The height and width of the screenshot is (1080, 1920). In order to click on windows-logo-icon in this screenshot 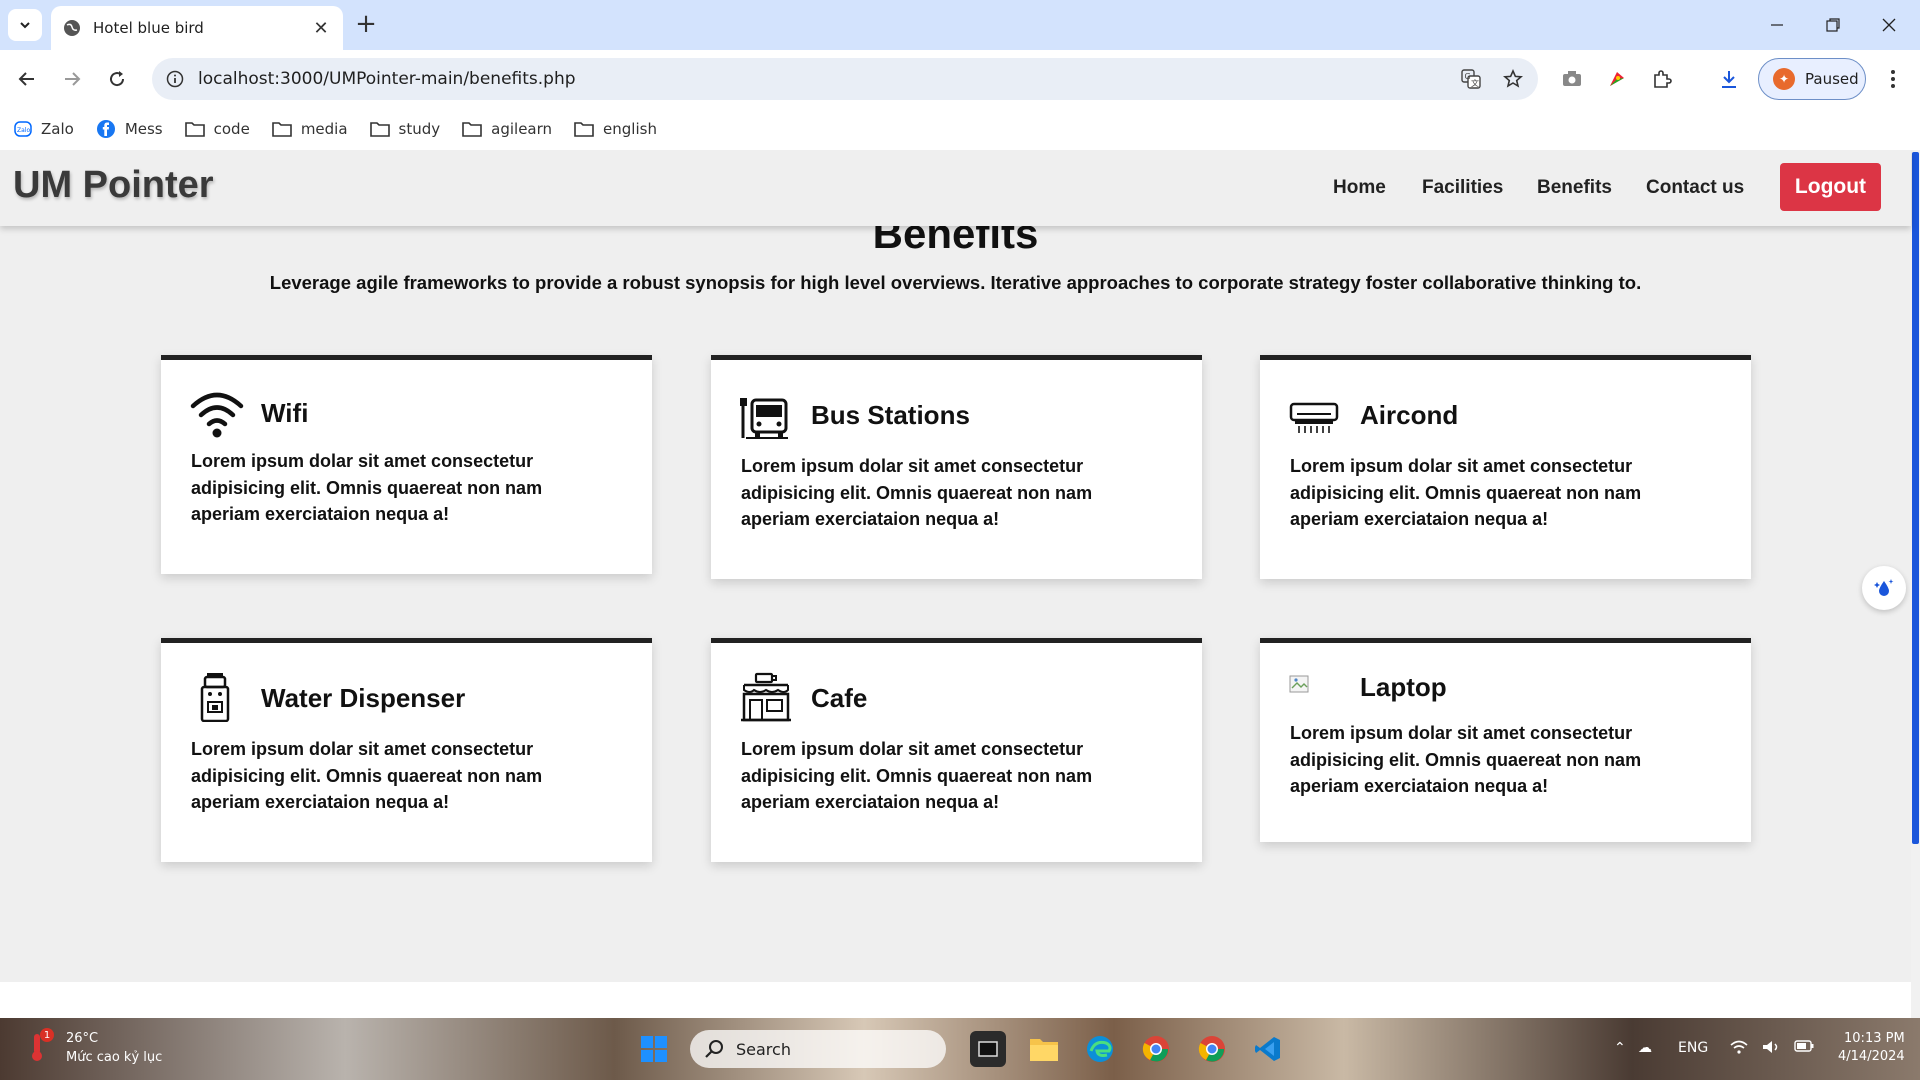, I will do `click(654, 1049)`.